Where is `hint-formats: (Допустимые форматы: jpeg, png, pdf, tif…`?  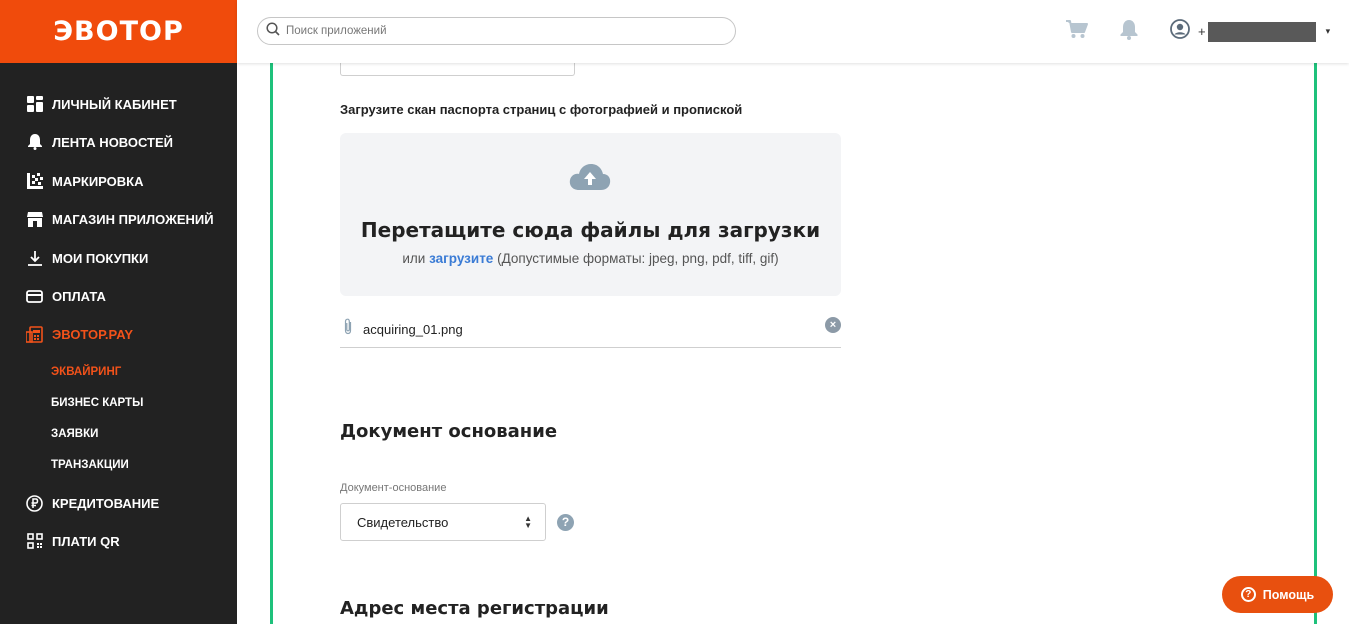
hint-formats: (Допустимые форматы: jpeg, png, pdf, tif… is located at coordinates (638, 258).